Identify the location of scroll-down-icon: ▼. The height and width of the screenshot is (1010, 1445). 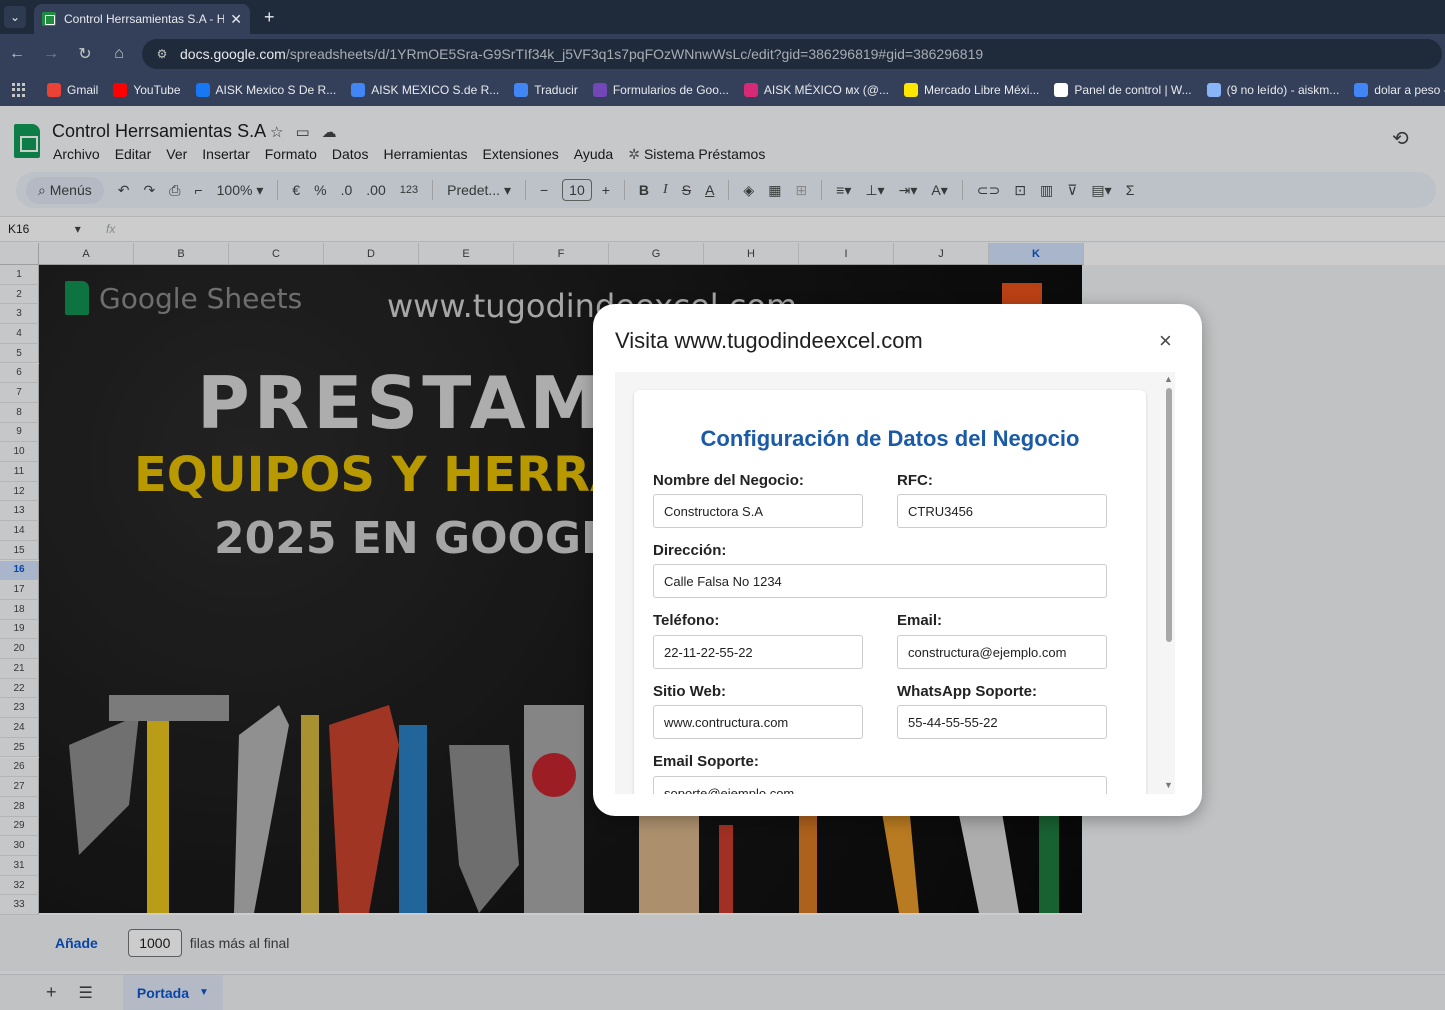
(1168, 785).